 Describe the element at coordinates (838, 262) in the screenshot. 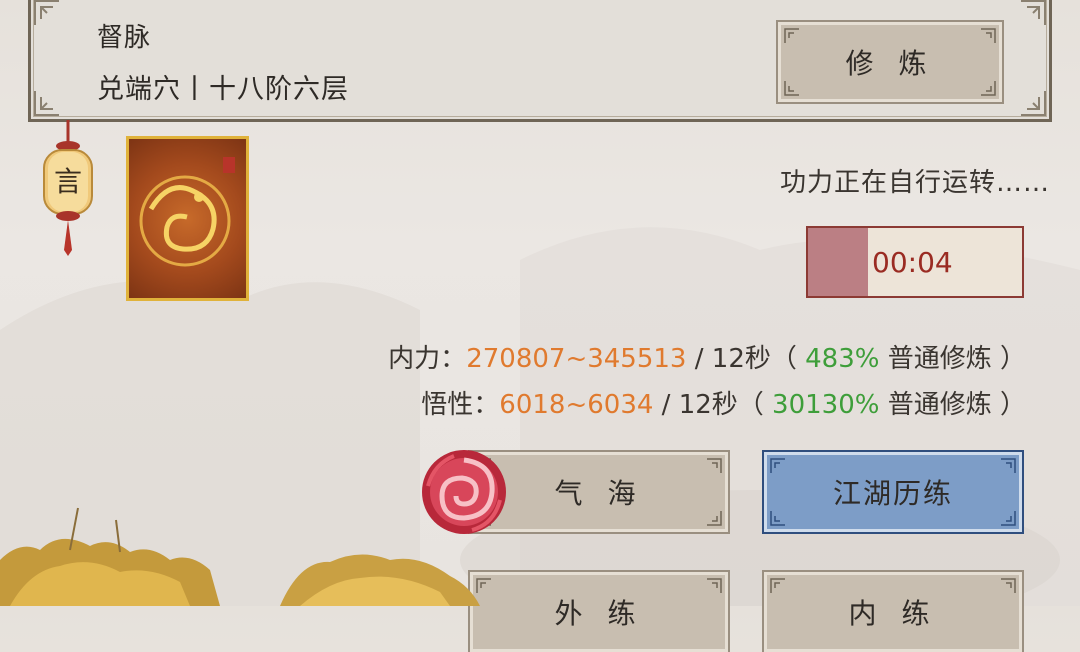

I see `timer-progress-fill` at that location.